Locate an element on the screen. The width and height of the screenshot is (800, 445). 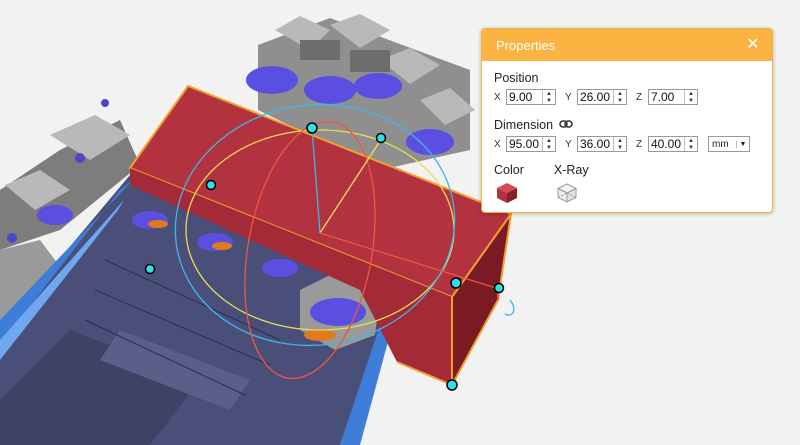
position-y-label: Y is located at coordinates (568, 97).